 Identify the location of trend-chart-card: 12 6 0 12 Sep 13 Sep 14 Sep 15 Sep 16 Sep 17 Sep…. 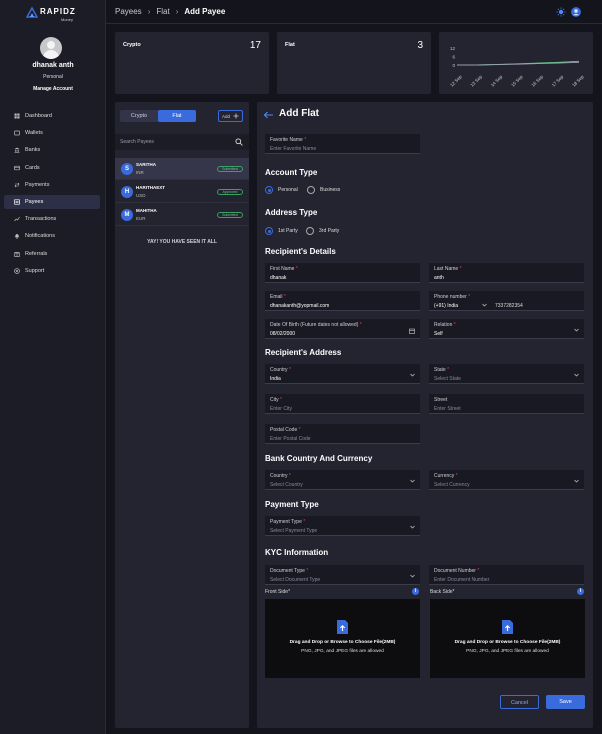
(516, 63).